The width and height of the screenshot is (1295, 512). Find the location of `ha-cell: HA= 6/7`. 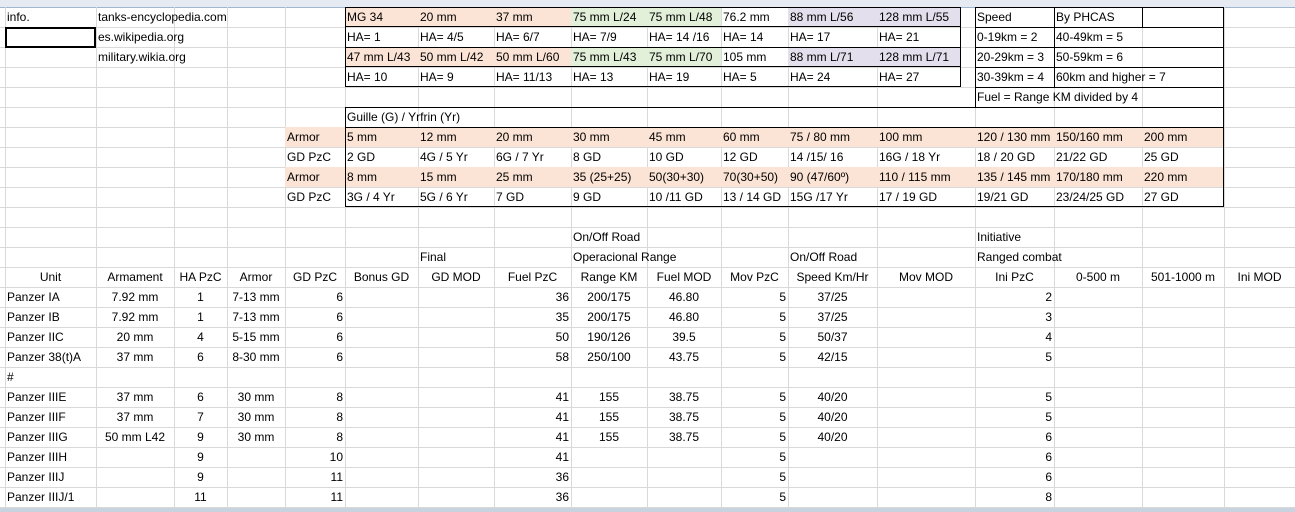

ha-cell: HA= 6/7 is located at coordinates (532, 37).